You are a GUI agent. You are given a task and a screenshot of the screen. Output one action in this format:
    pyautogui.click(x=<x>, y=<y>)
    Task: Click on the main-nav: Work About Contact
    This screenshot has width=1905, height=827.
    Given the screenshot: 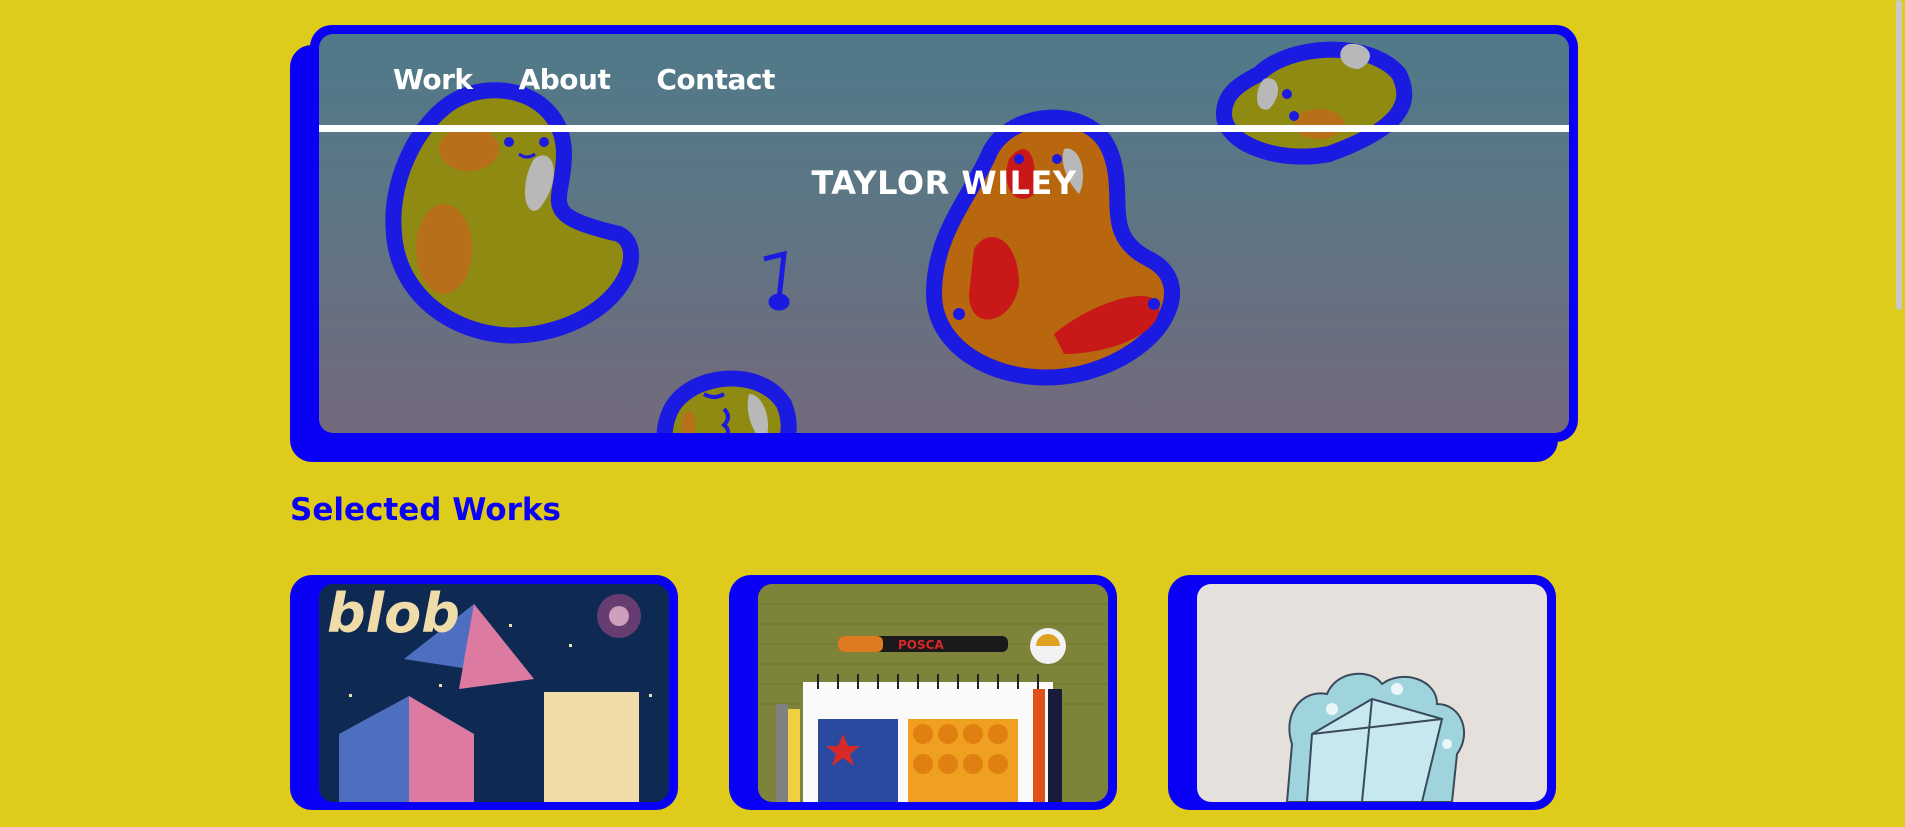 What is the action you would take?
    pyautogui.click(x=944, y=79)
    